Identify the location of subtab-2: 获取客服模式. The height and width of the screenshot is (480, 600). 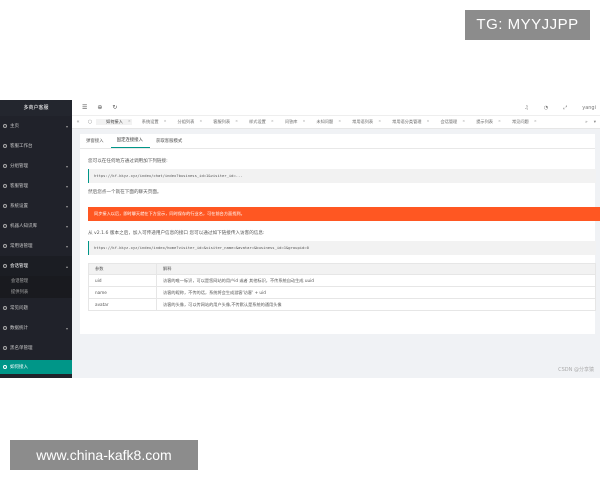
(169, 143).